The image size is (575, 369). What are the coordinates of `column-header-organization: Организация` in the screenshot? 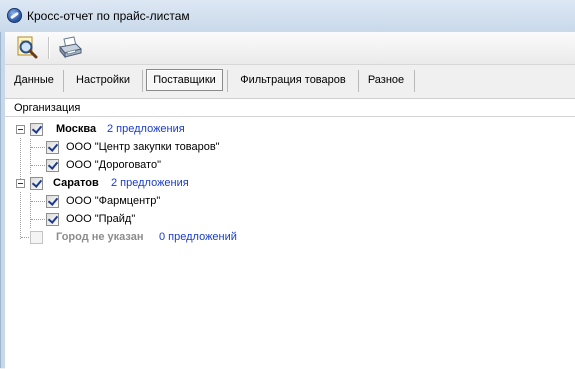 It's located at (47, 108).